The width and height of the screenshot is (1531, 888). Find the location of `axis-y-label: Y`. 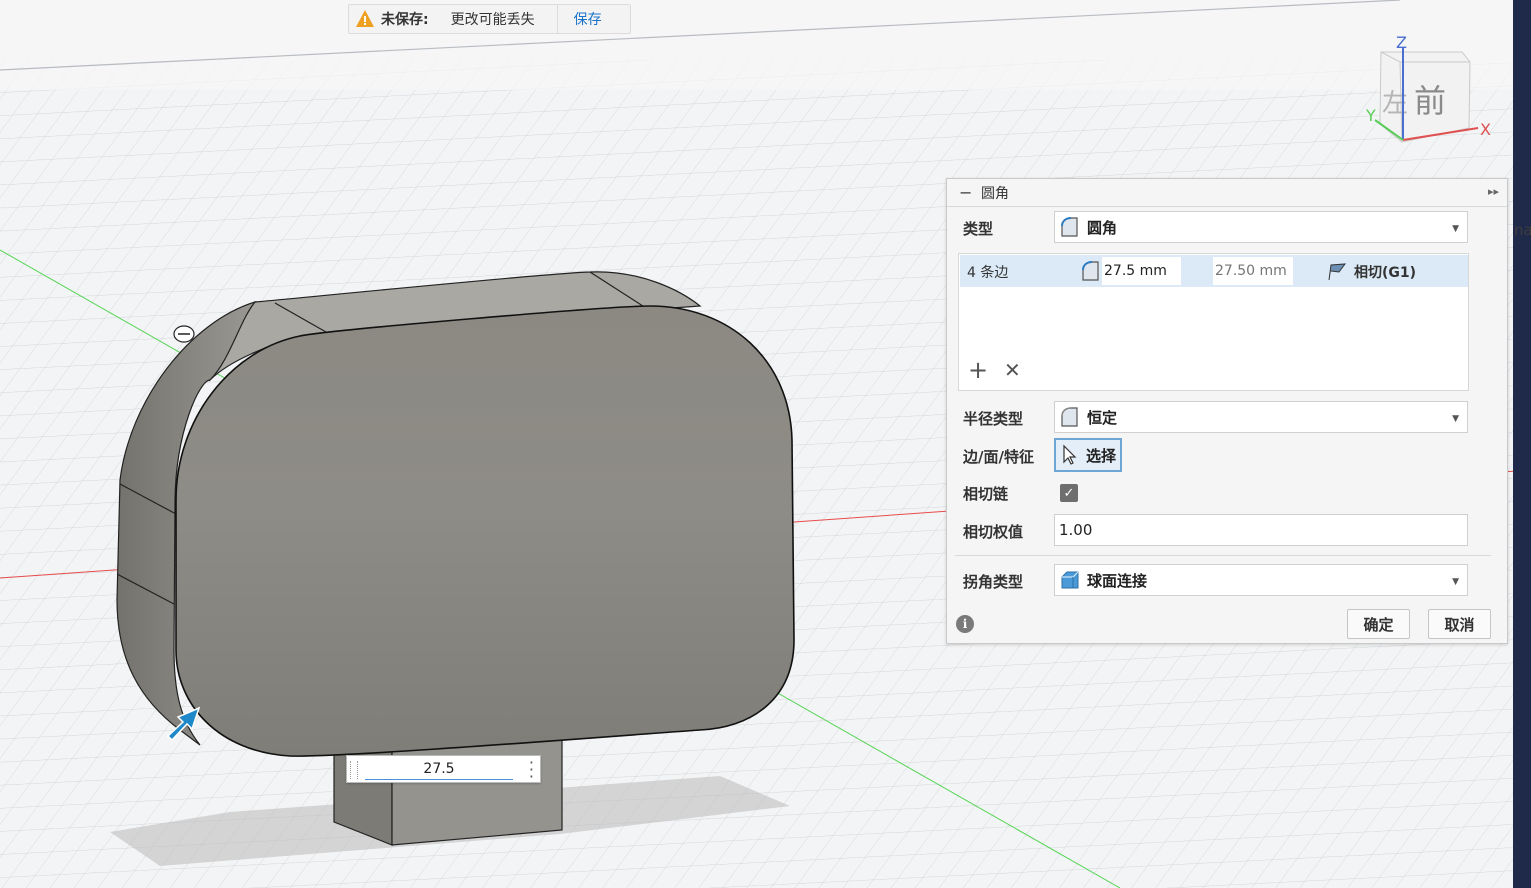

axis-y-label: Y is located at coordinates (1370, 115).